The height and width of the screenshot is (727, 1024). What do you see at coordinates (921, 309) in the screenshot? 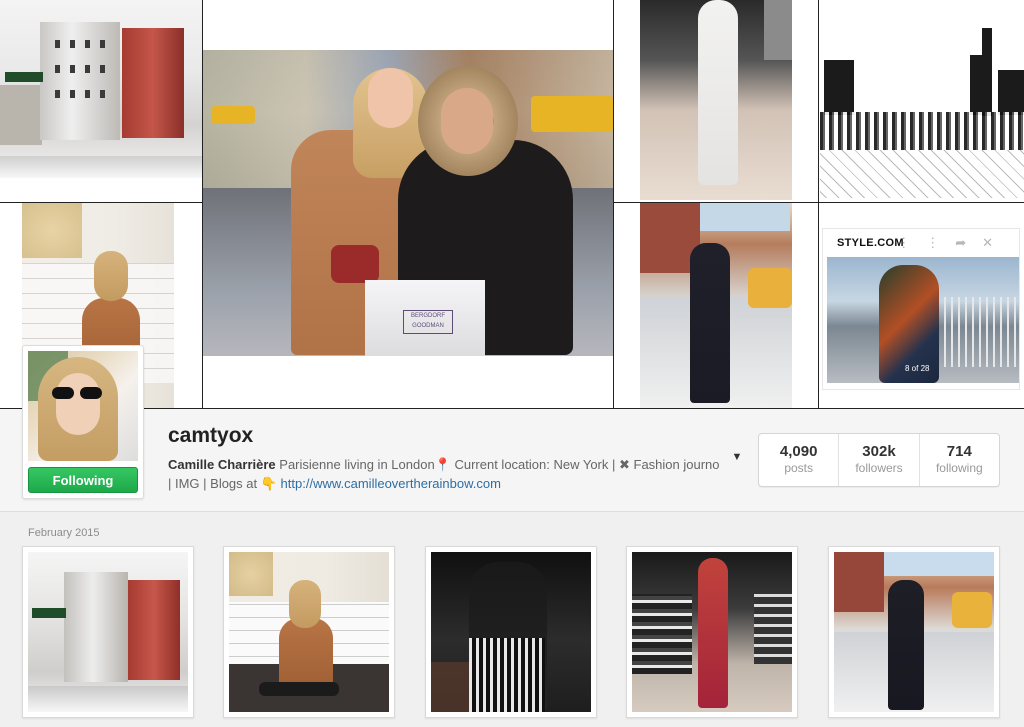
I see `style-com-widget: STYLE.COM ⋮⋮➦✕ 8 of 28` at bounding box center [921, 309].